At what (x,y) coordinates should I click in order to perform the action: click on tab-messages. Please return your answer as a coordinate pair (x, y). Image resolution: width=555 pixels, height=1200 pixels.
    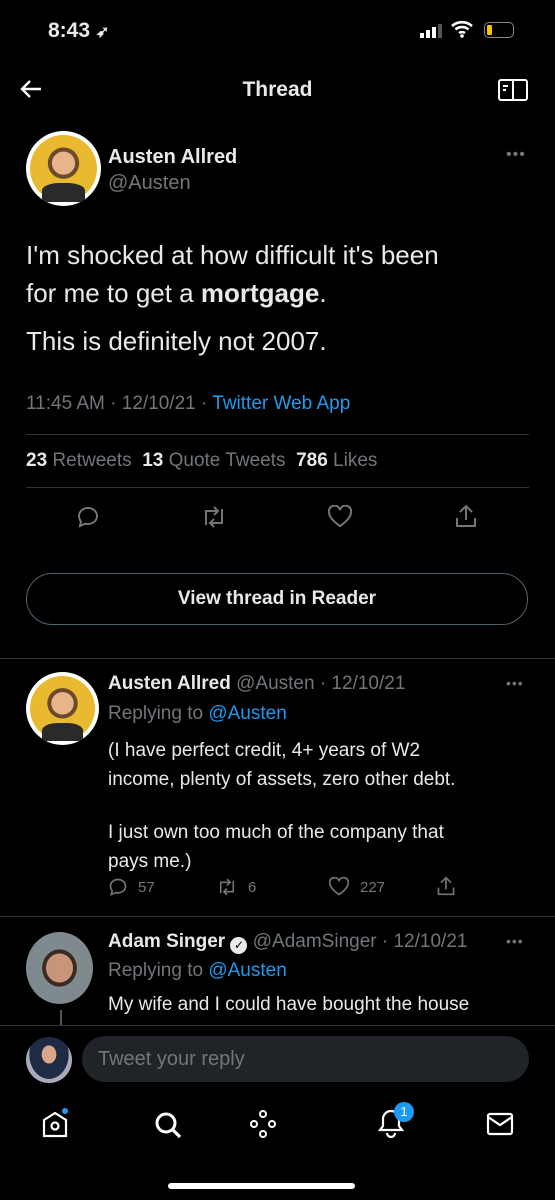
    Looking at the image, I should click on (500, 1124).